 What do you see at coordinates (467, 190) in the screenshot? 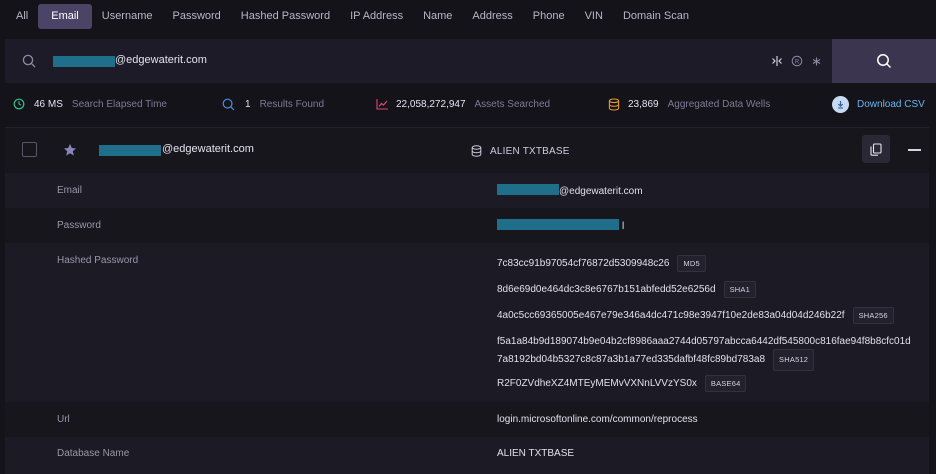
I see `field-row-email: Email @edgewaterit.com` at bounding box center [467, 190].